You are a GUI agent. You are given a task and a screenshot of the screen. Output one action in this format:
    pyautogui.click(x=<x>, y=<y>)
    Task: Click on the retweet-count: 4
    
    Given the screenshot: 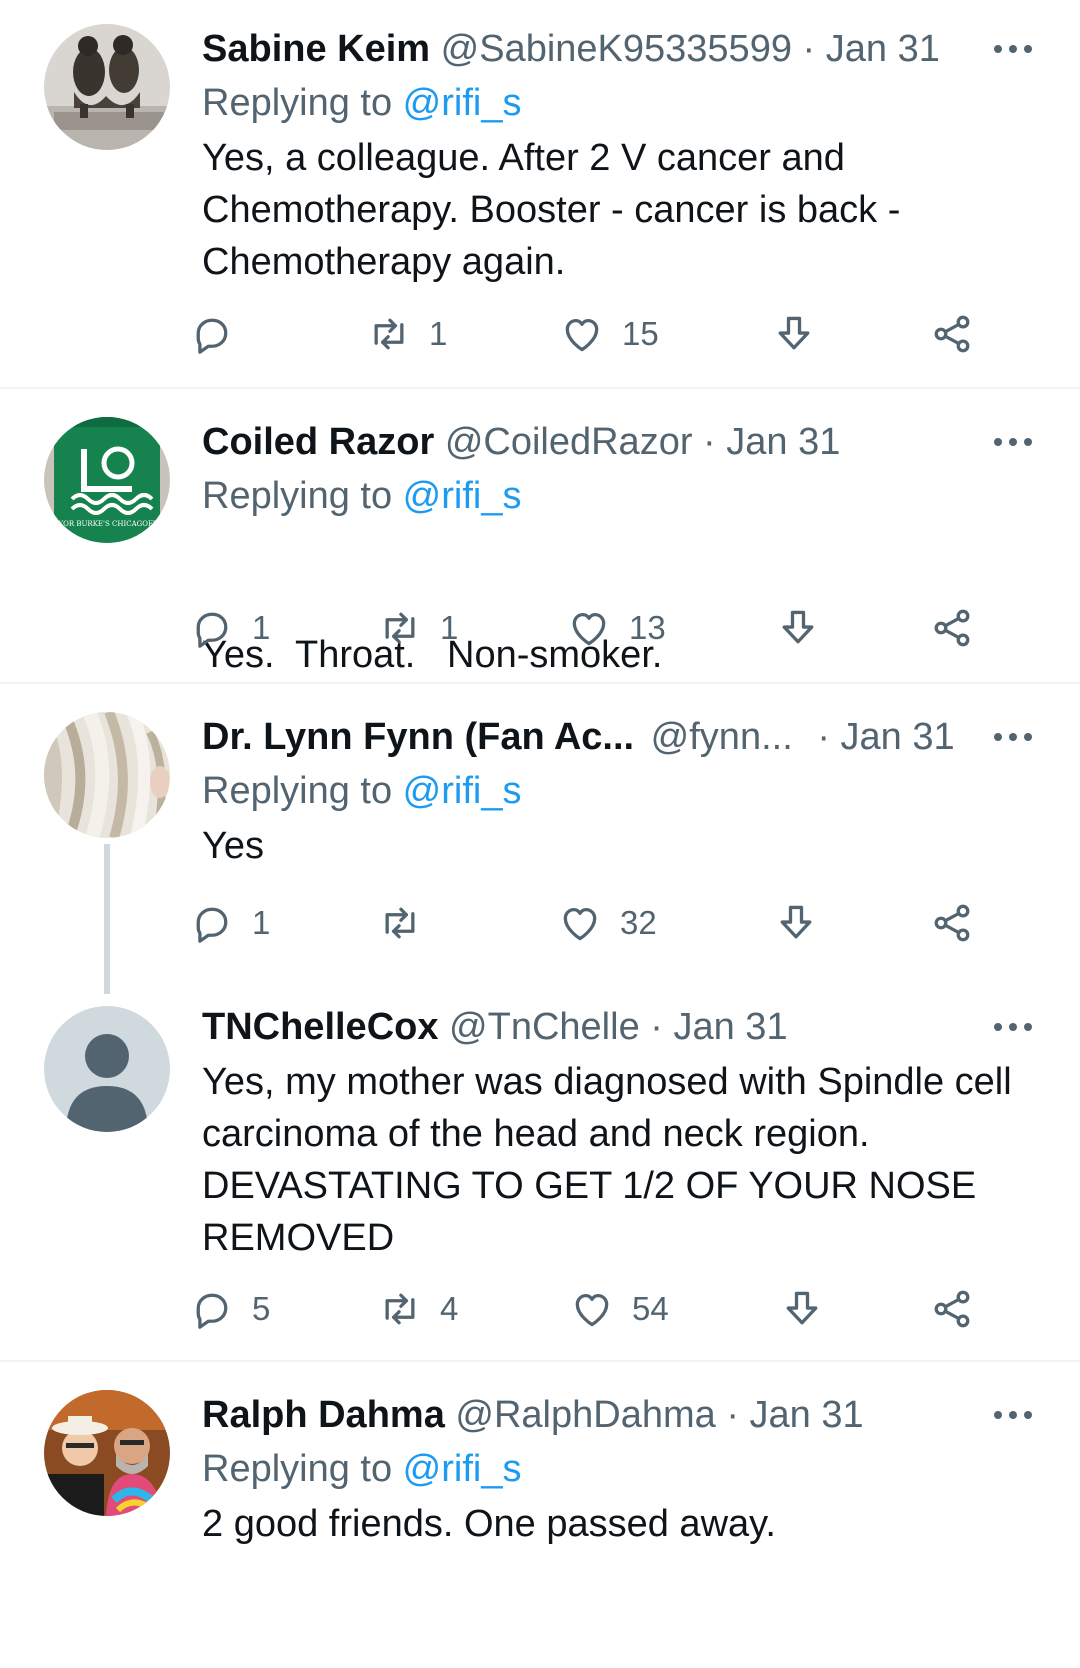 What is the action you would take?
    pyautogui.click(x=449, y=1308)
    